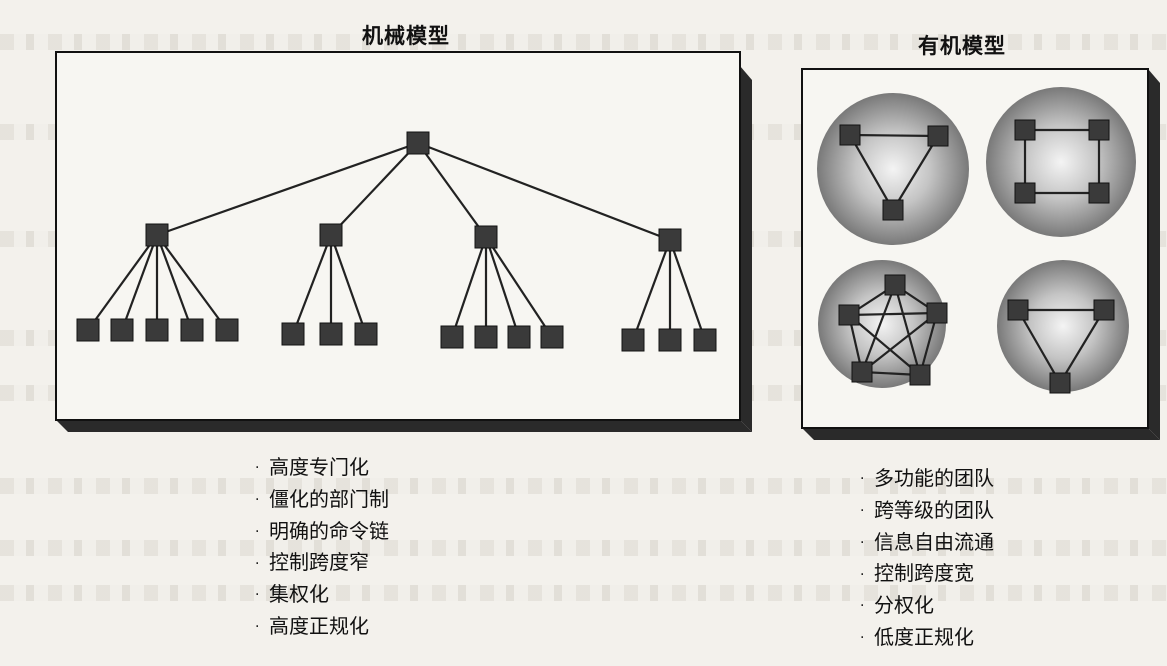 The image size is (1167, 666). What do you see at coordinates (894, 135) in the screenshot?
I see `team-link` at bounding box center [894, 135].